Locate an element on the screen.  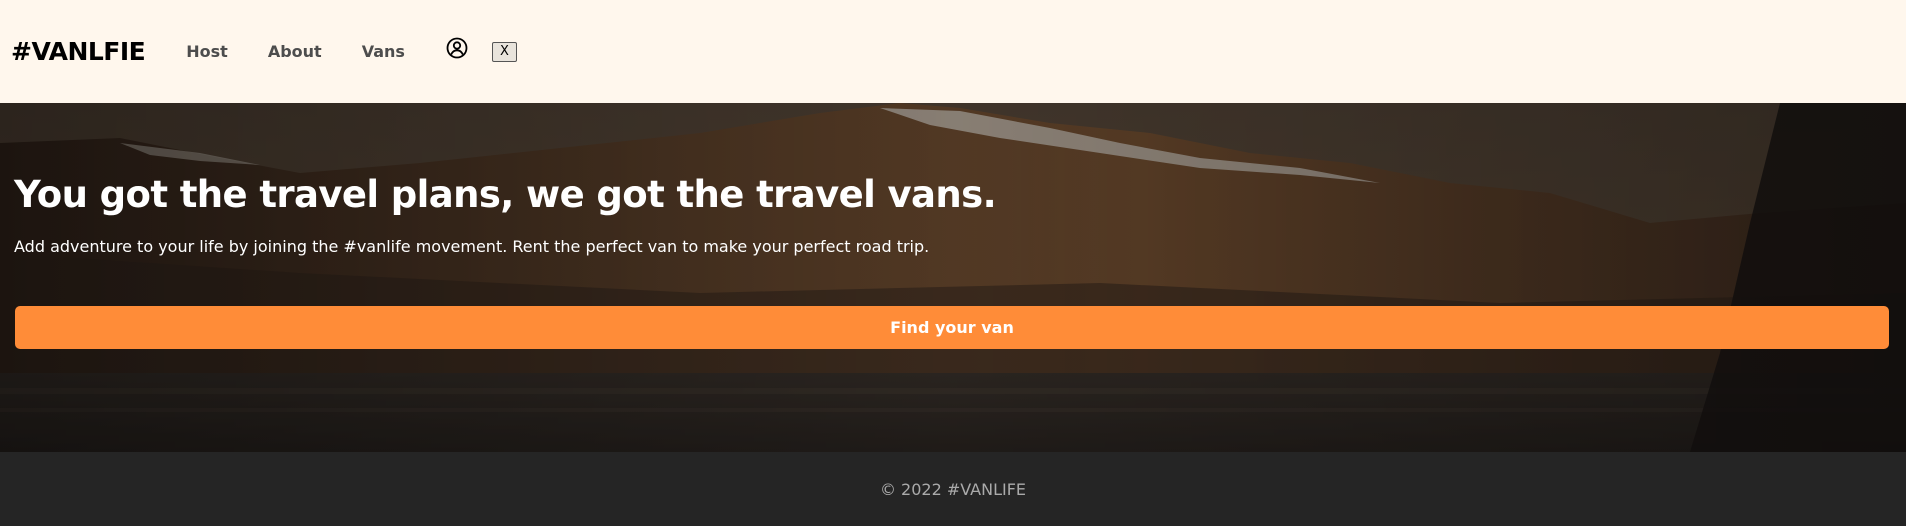
logout-button: X is located at coordinates (504, 51).